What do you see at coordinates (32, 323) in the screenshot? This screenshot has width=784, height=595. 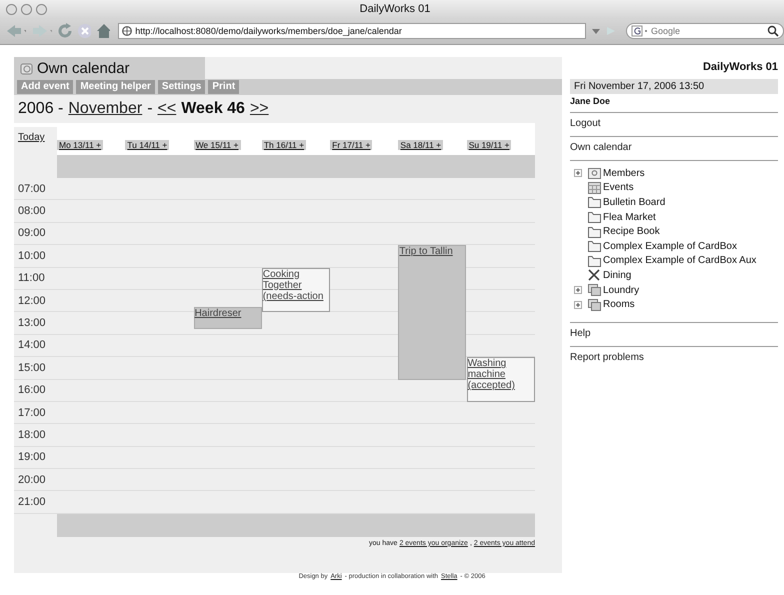 I see `hour-label: 13:00` at bounding box center [32, 323].